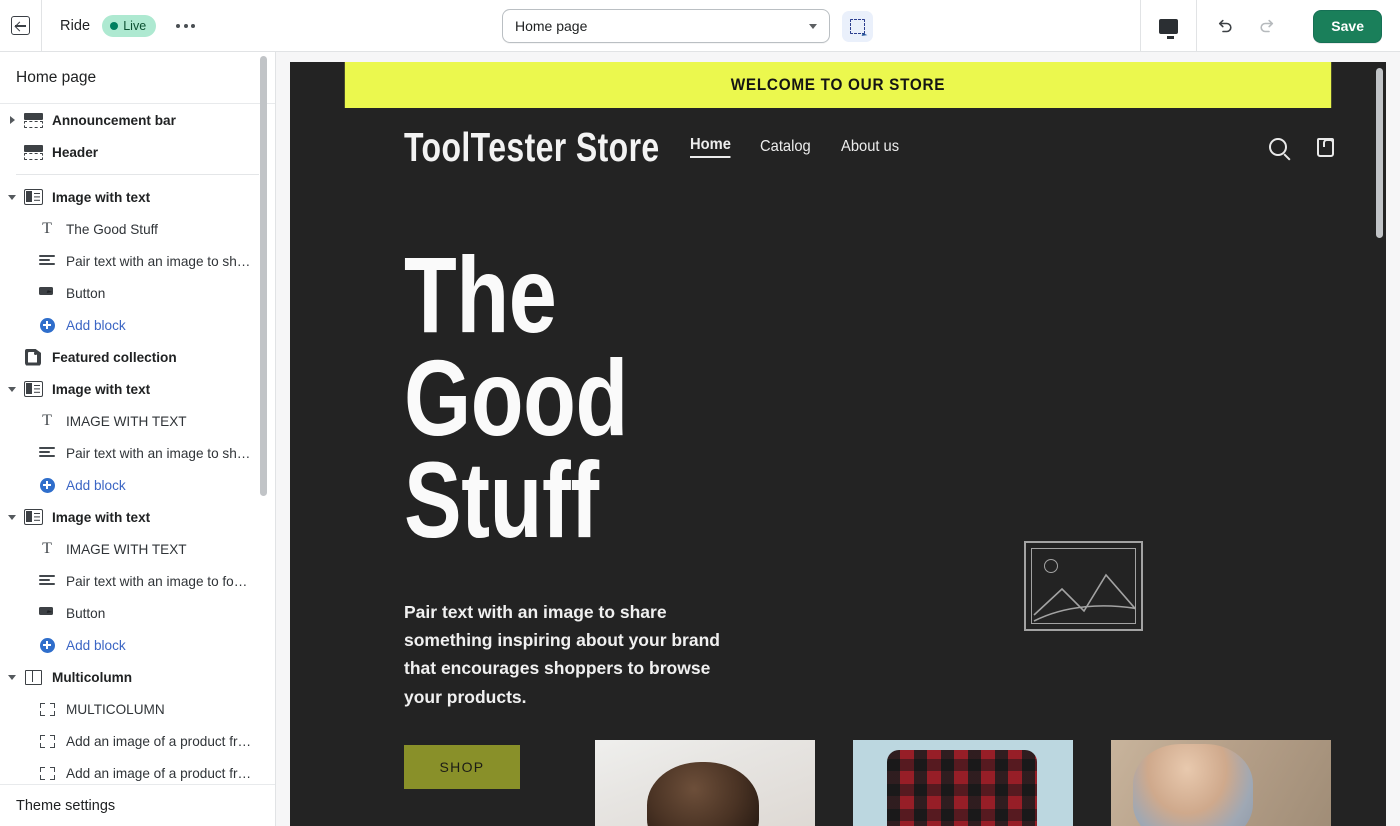 This screenshot has width=1400, height=826. Describe the element at coordinates (66, 805) in the screenshot. I see `theme-settings-label: Theme settings` at that location.